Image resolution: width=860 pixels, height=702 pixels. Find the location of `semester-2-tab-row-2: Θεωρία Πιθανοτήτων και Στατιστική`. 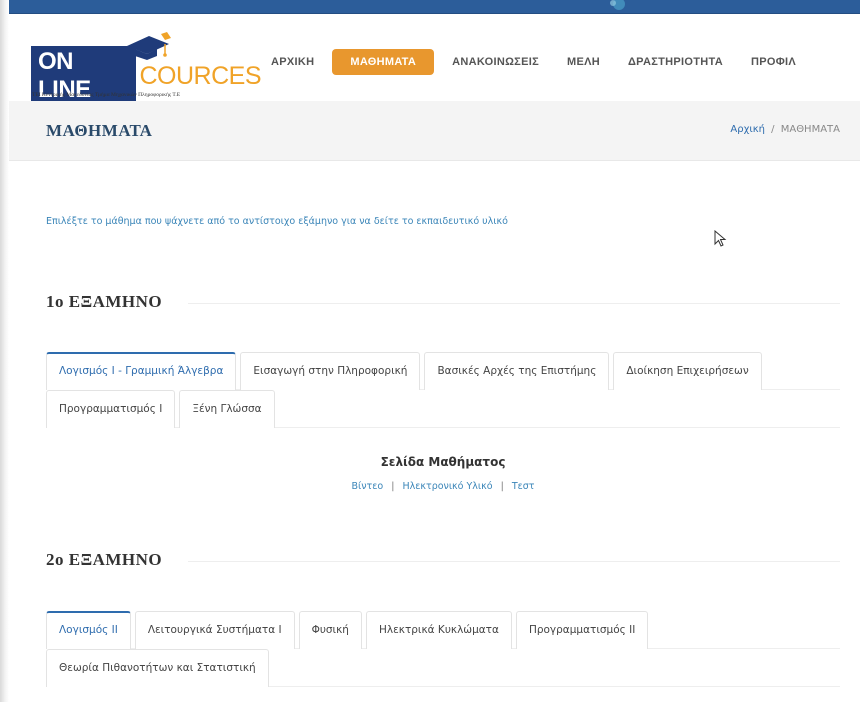

semester-2-tab-row-2: Θεωρία Πιθανοτήτων και Στατιστική is located at coordinates (443, 668).